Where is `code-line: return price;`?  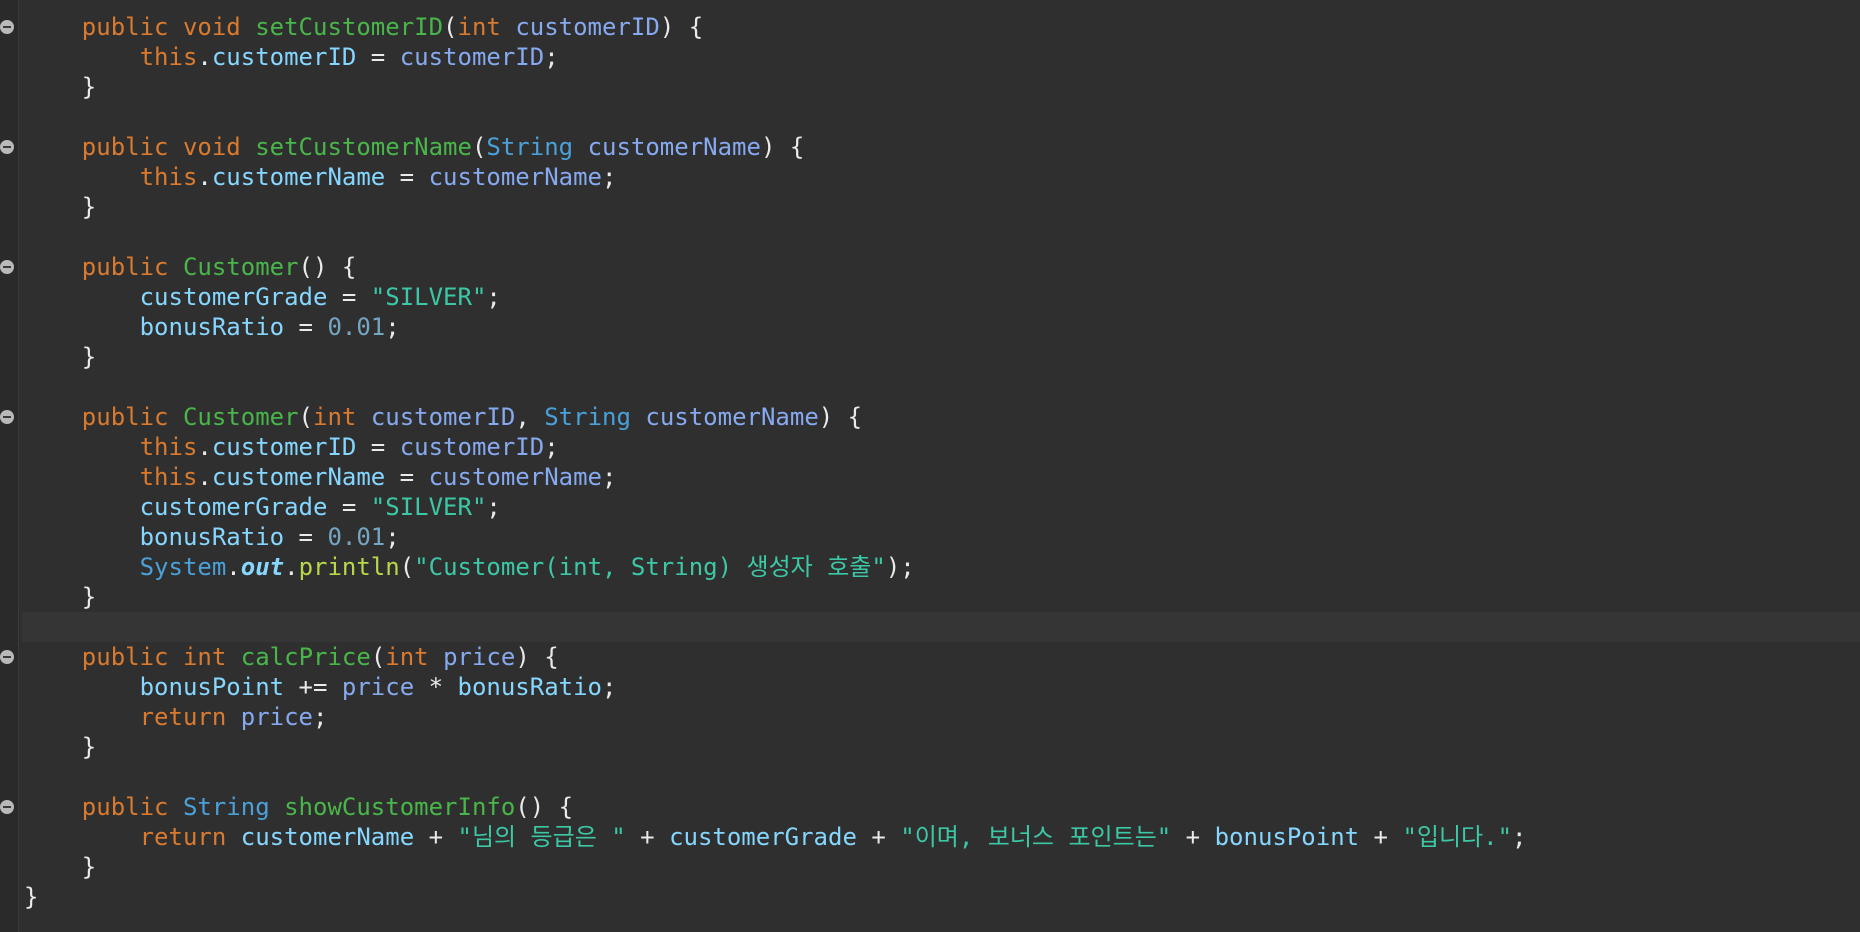 code-line: return price; is located at coordinates (942, 717).